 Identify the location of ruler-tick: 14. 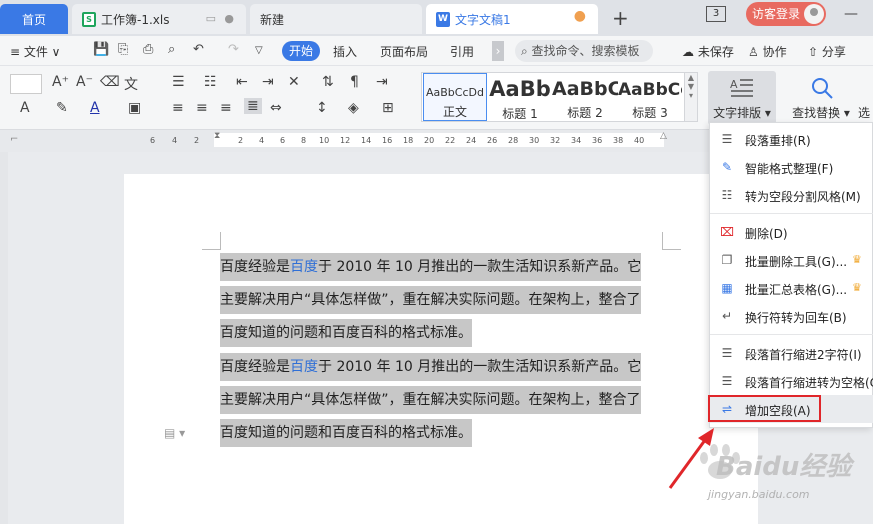
(366, 140).